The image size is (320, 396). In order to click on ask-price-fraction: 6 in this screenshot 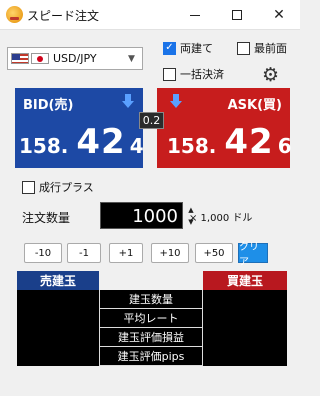, I will do `click(284, 146)`.